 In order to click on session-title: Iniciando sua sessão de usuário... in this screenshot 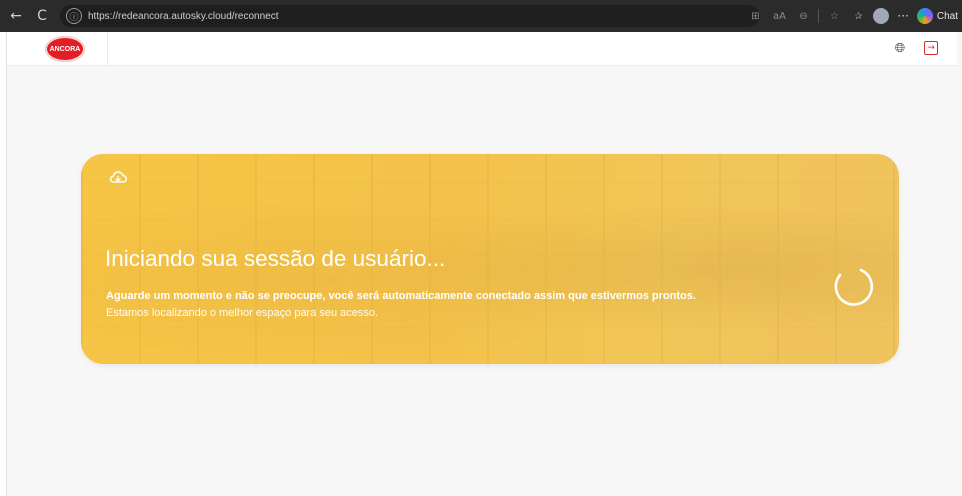, I will do `click(275, 258)`.